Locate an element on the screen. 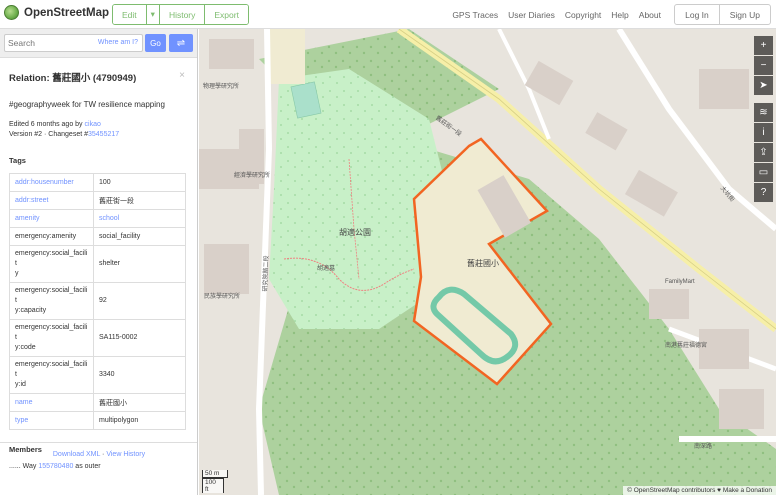  version-text: Version #2 · Changeset # is located at coordinates (48, 134).